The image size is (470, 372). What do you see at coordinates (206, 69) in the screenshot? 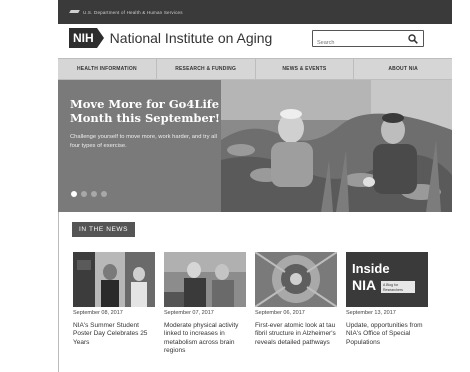
I see `nav-item-research-funding: RESEARCH & FUNDING` at bounding box center [206, 69].